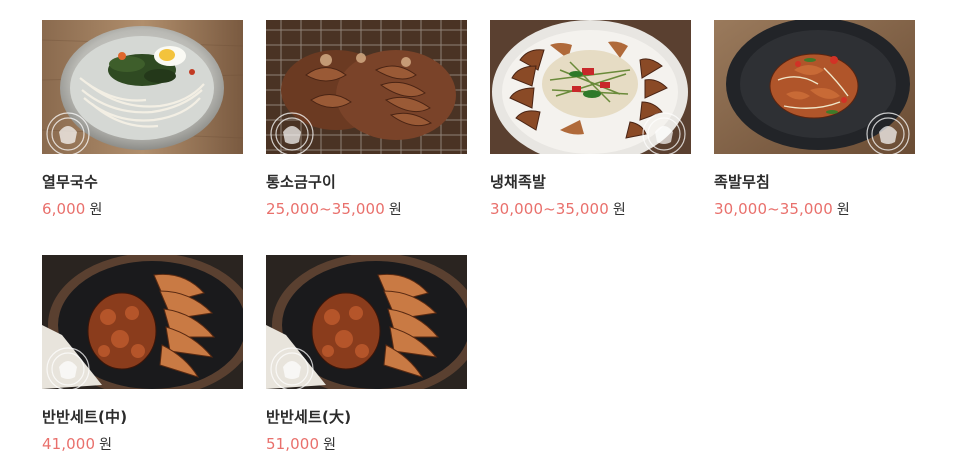 The height and width of the screenshot is (471, 966). I want to click on menu-item-price: 25,000~35,000, so click(325, 209).